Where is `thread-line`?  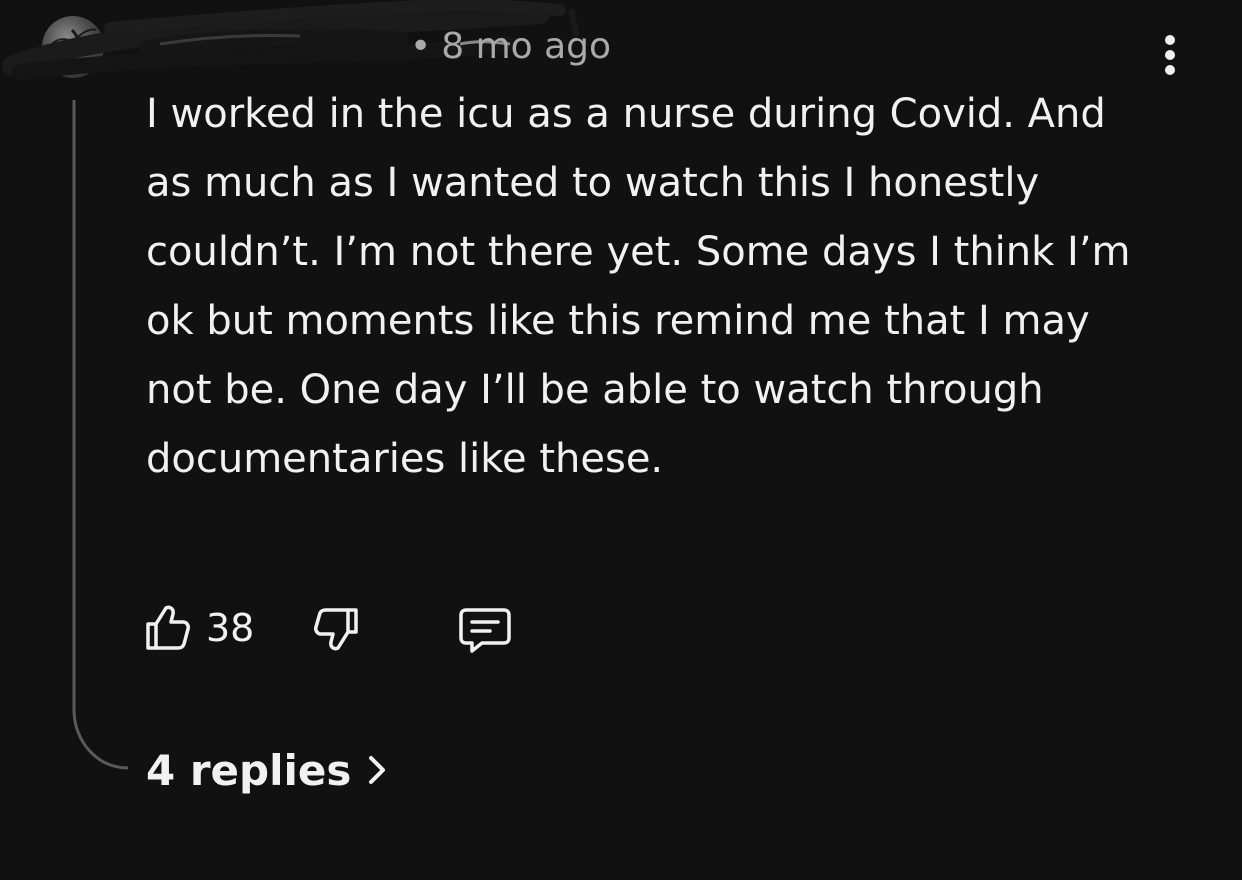
thread-line is located at coordinates (100, 435).